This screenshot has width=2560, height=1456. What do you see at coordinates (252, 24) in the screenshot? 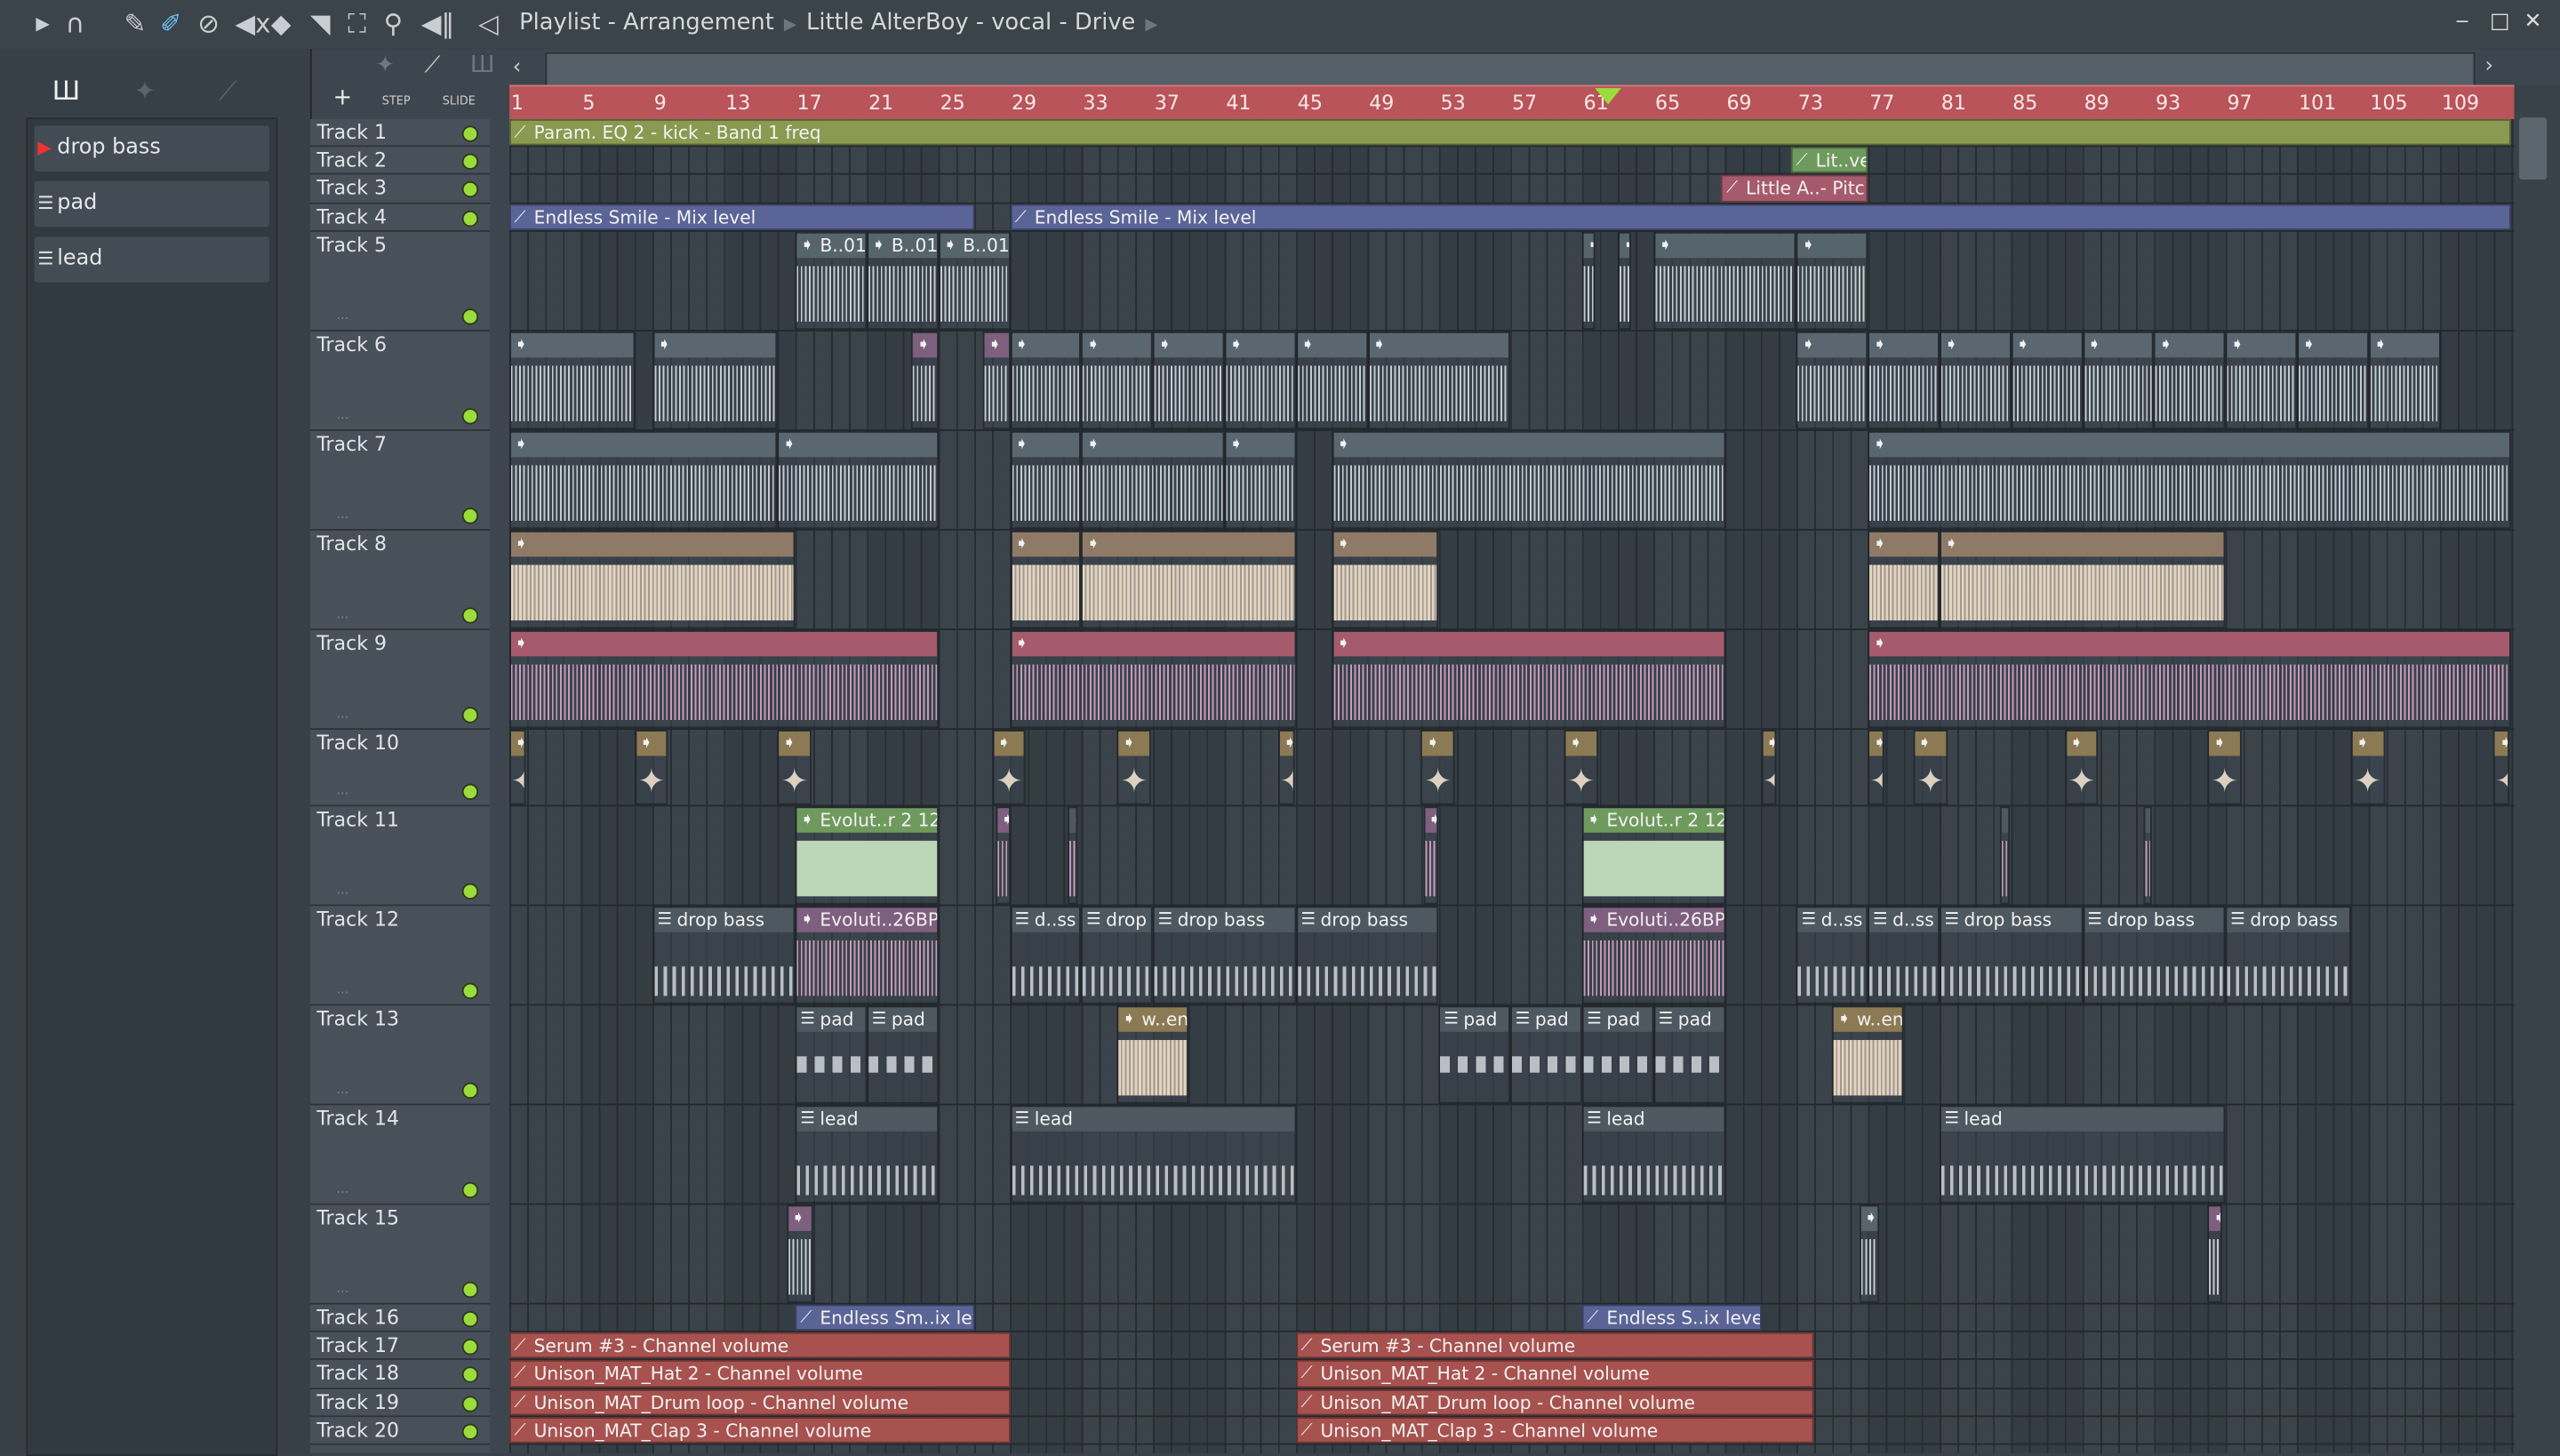
I see `mute-icon: ◀x` at bounding box center [252, 24].